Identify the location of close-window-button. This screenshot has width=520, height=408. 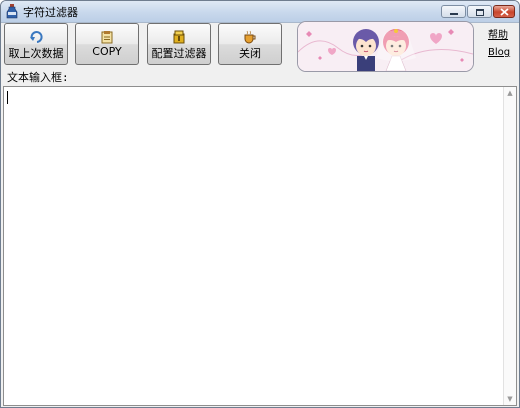
(504, 11).